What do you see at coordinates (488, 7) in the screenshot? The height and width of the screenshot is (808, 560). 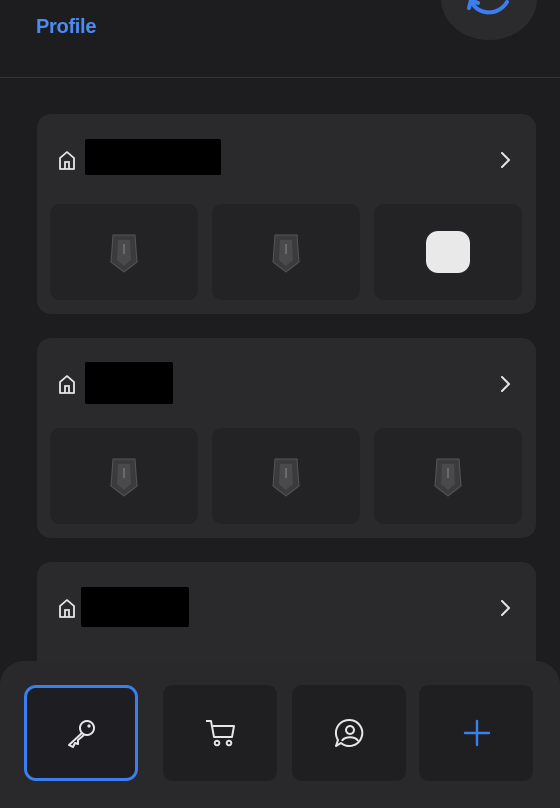 I see `refresh-icon` at bounding box center [488, 7].